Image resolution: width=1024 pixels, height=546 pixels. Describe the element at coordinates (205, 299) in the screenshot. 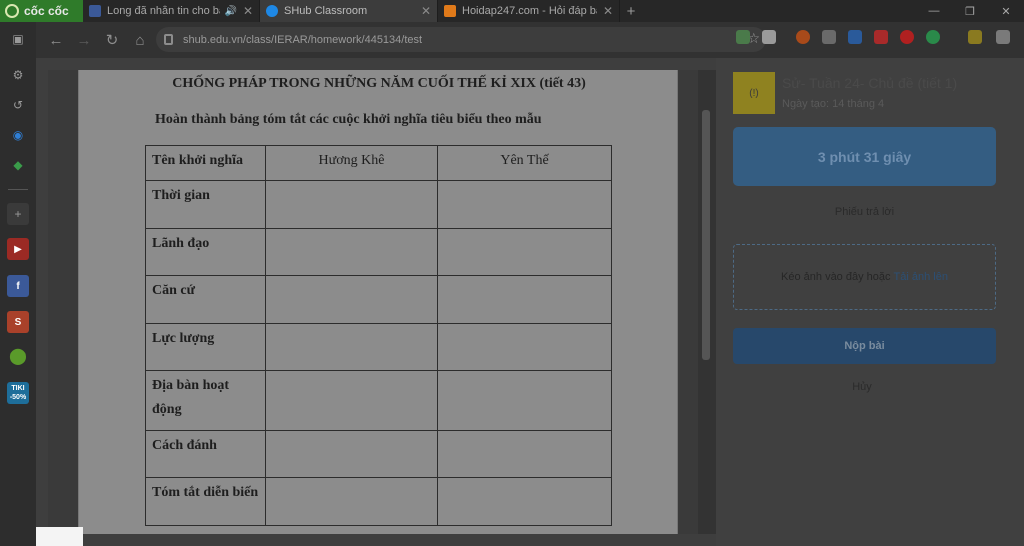

I see `row-label: Căn cứ` at that location.